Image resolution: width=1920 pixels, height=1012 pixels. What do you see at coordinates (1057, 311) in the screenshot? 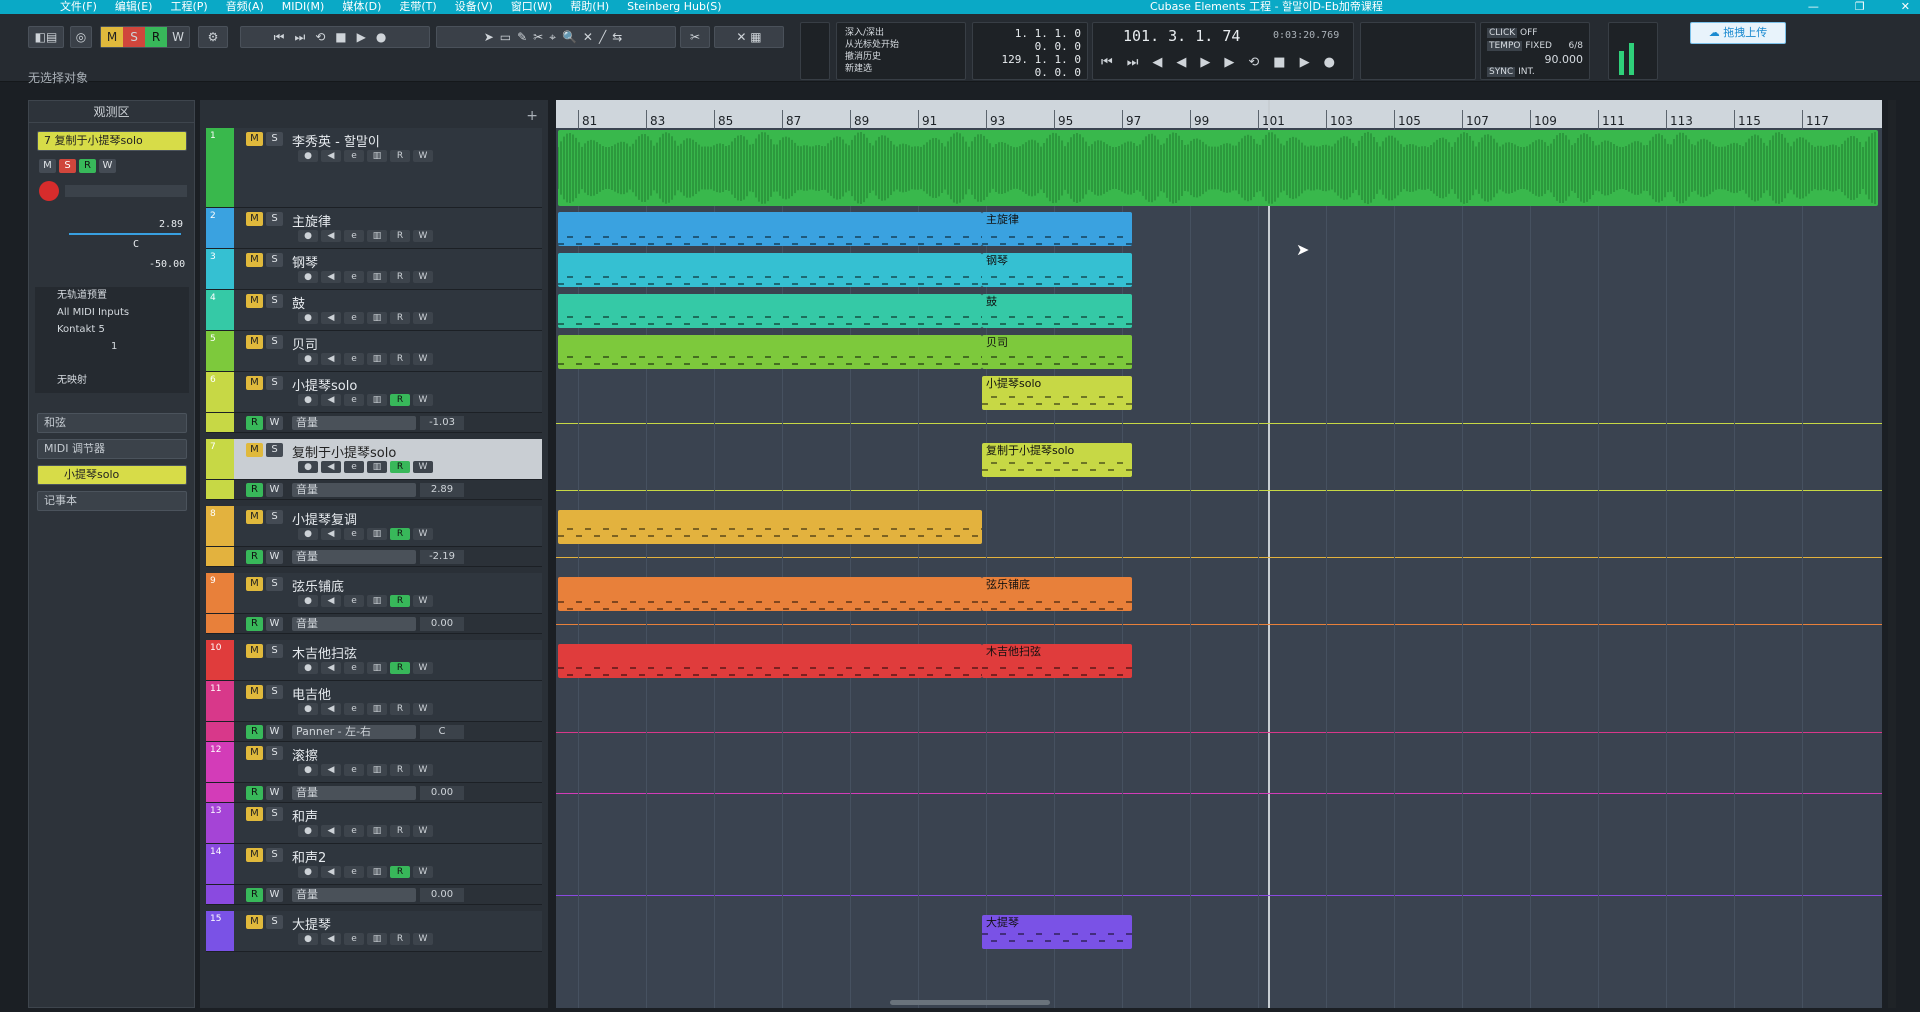
I see `midi-part: 鼓` at bounding box center [1057, 311].